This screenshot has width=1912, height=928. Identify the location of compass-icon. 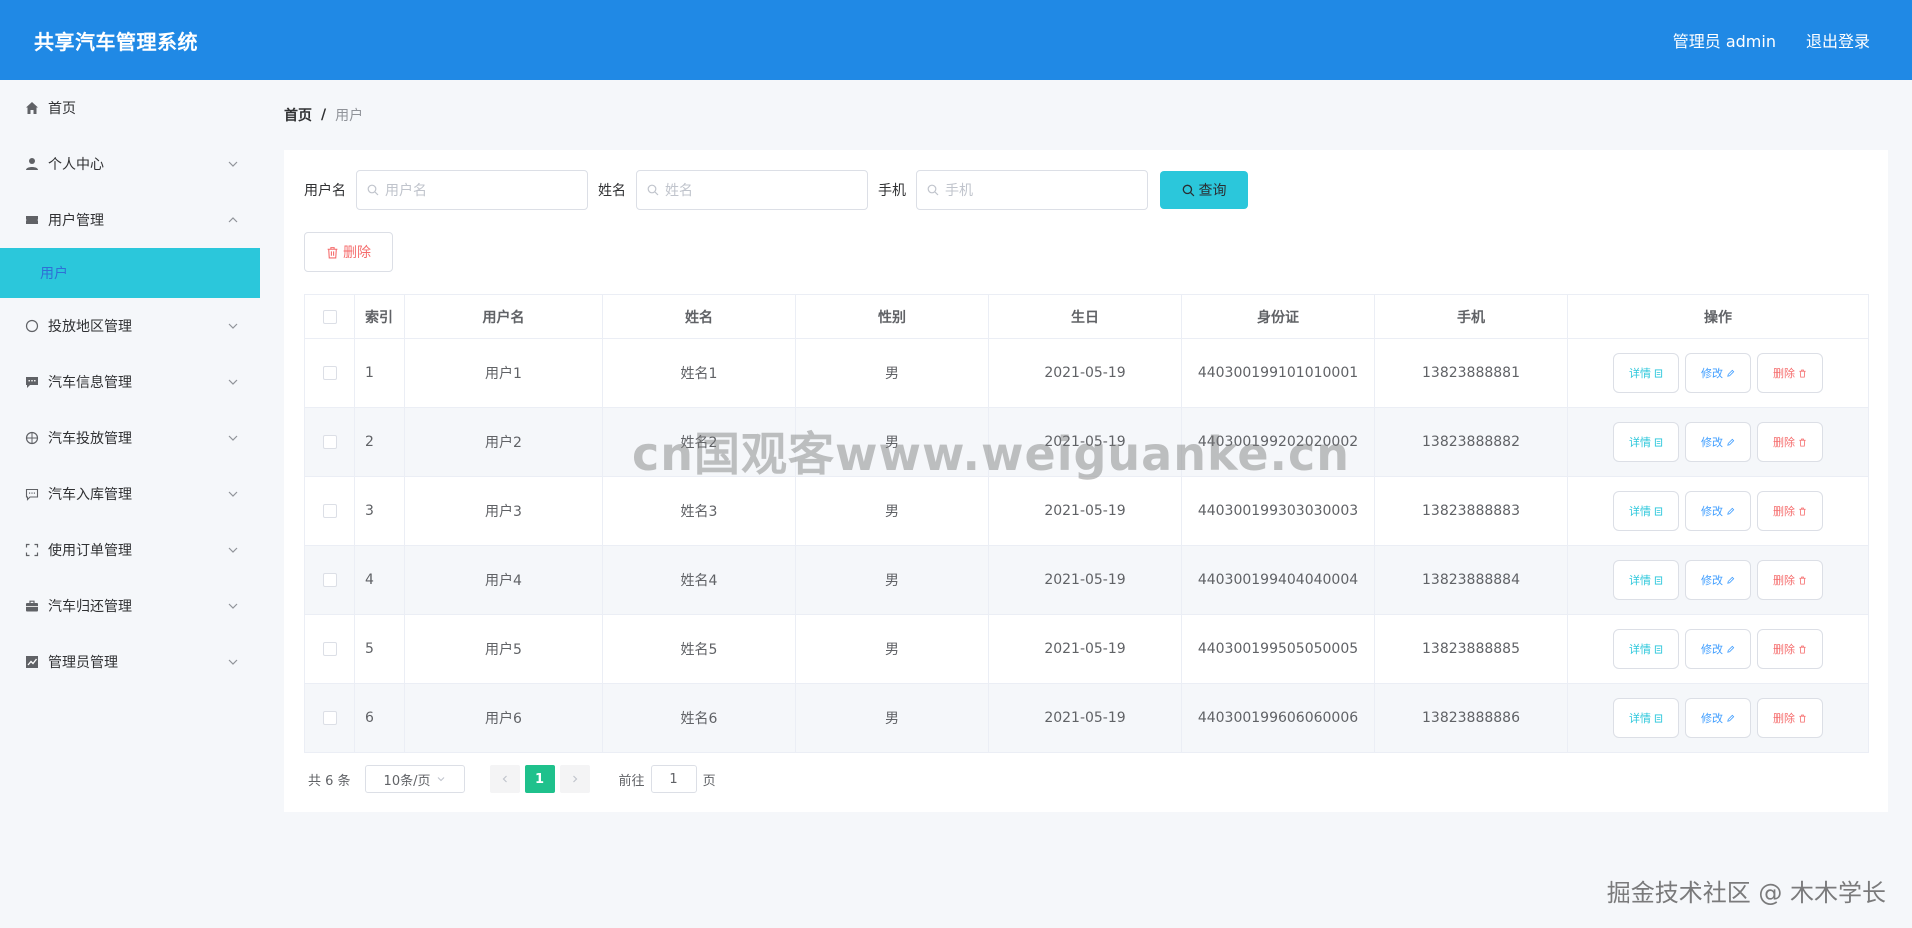
(32, 326).